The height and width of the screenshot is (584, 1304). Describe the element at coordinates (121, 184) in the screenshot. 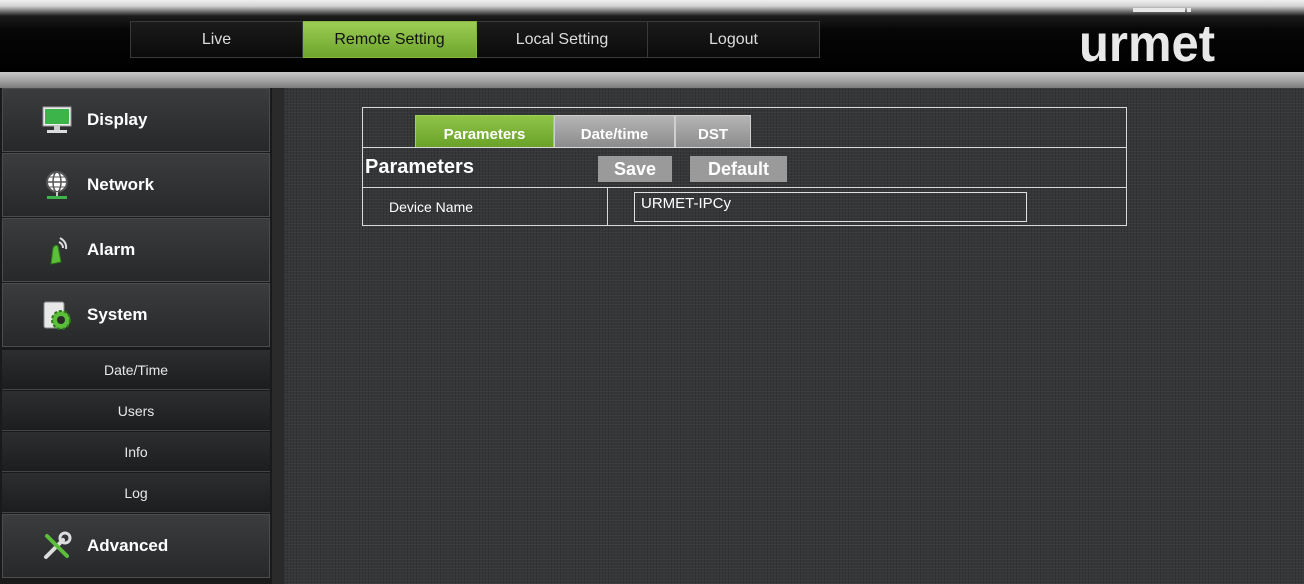

I see `sidebar-item-label: Network` at that location.